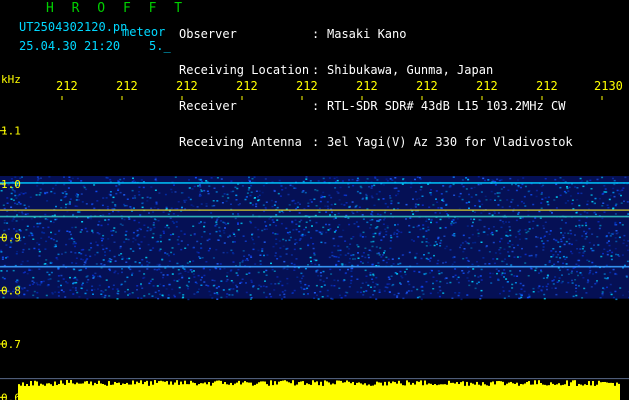  Describe the element at coordinates (11, 237) in the screenshot. I see `y-tick-label: 0.9` at that location.